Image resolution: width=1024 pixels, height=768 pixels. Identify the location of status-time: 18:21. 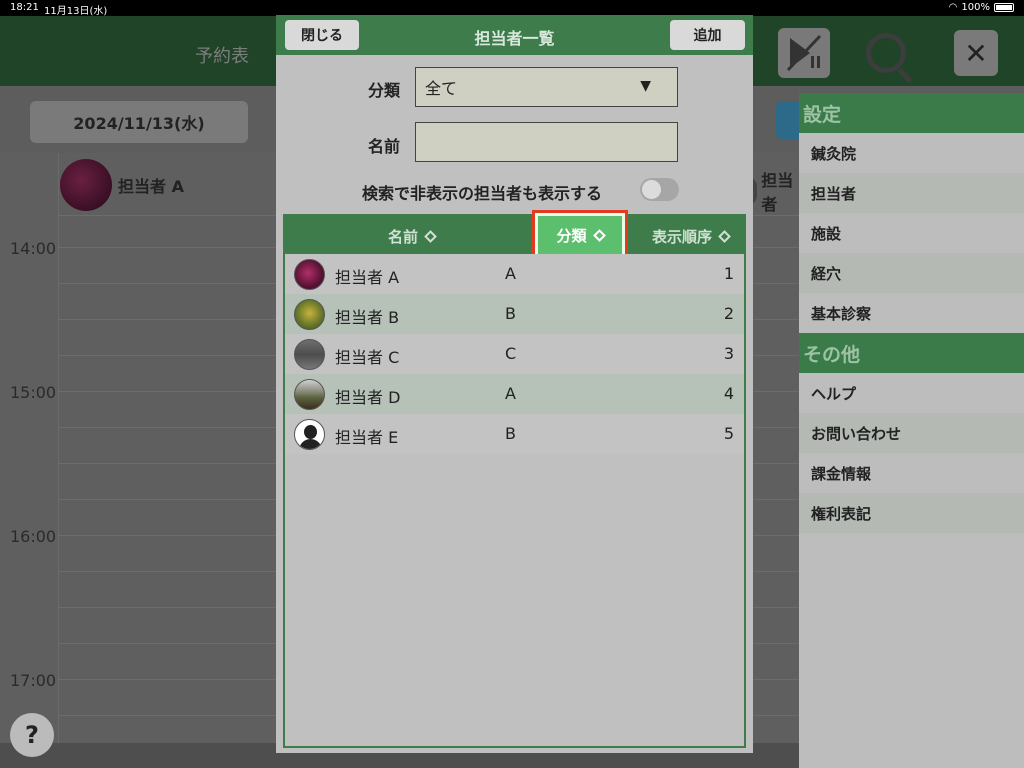
(24, 7).